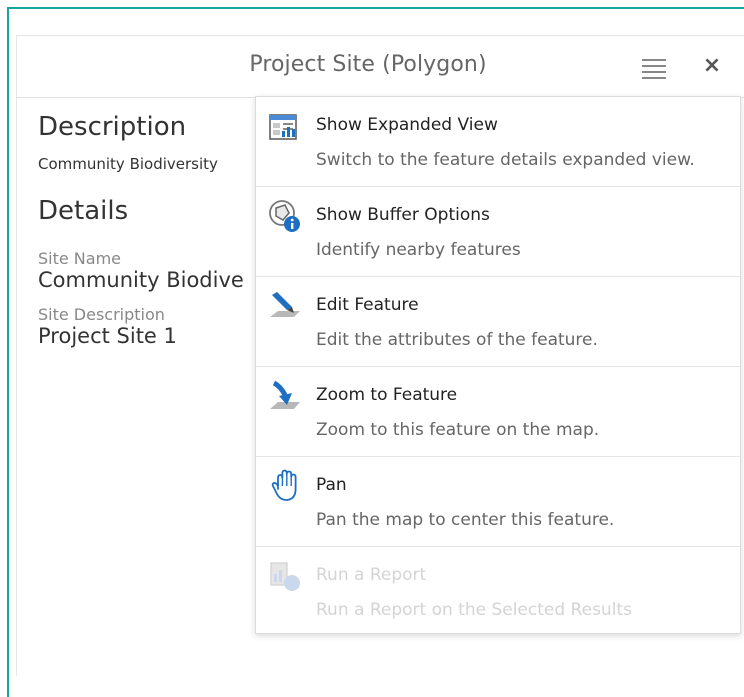 This screenshot has width=744, height=697. What do you see at coordinates (418, 250) in the screenshot?
I see `menu-item-subtitle: Identify nearby features` at bounding box center [418, 250].